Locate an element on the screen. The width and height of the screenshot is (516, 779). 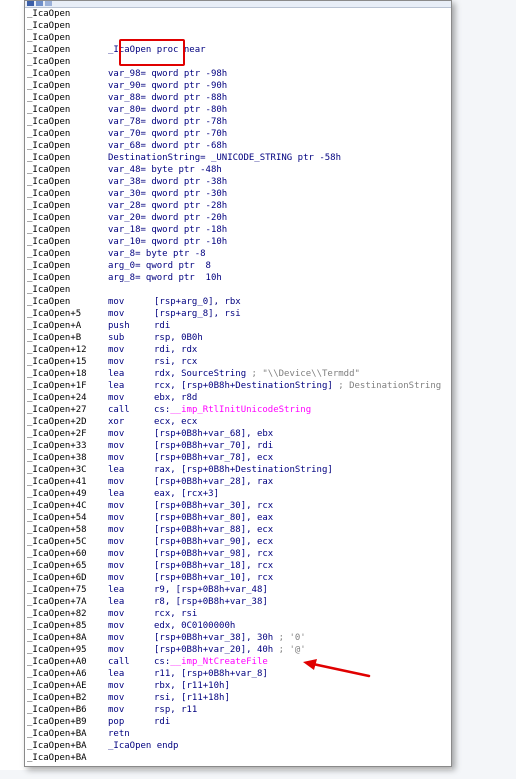
code-line: _IcaOpen+2D xor ecx, ecx is located at coordinates (239, 422).